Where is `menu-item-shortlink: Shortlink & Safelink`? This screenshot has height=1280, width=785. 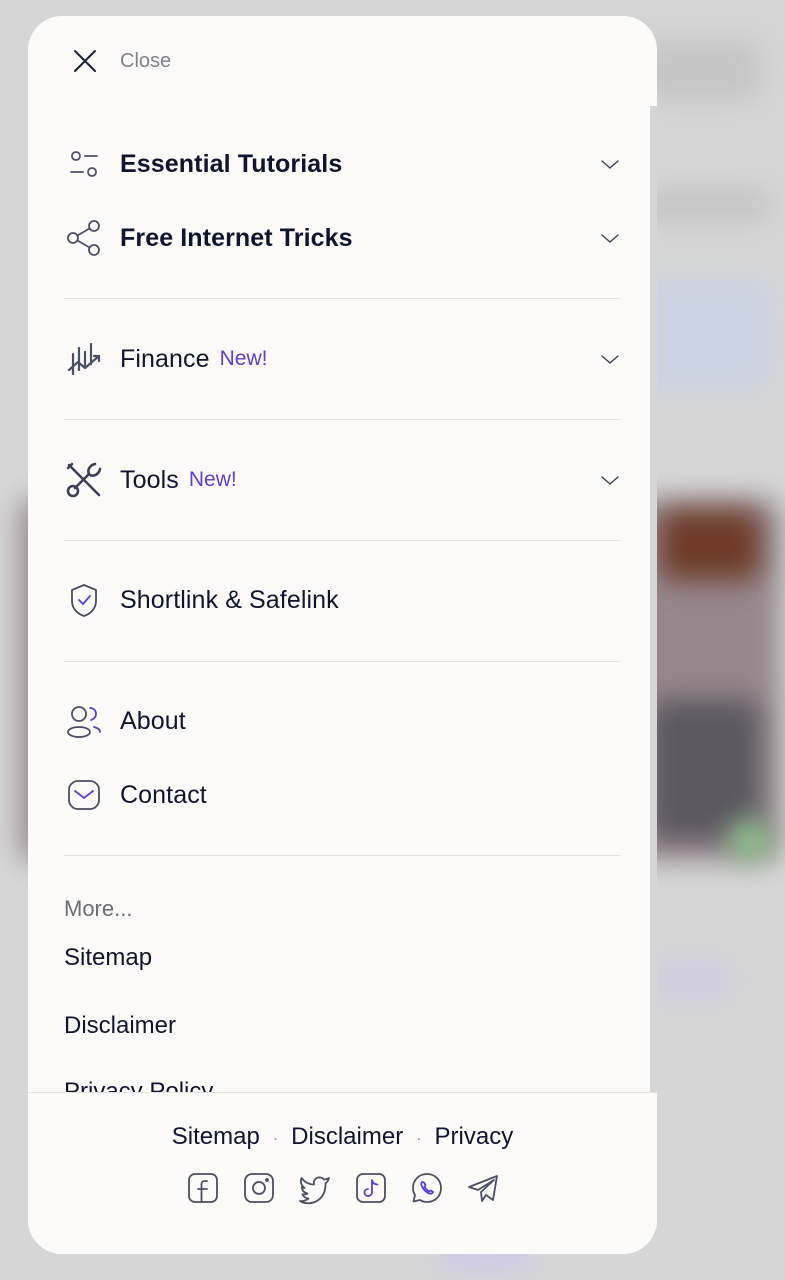 menu-item-shortlink: Shortlink & Safelink is located at coordinates (342, 600).